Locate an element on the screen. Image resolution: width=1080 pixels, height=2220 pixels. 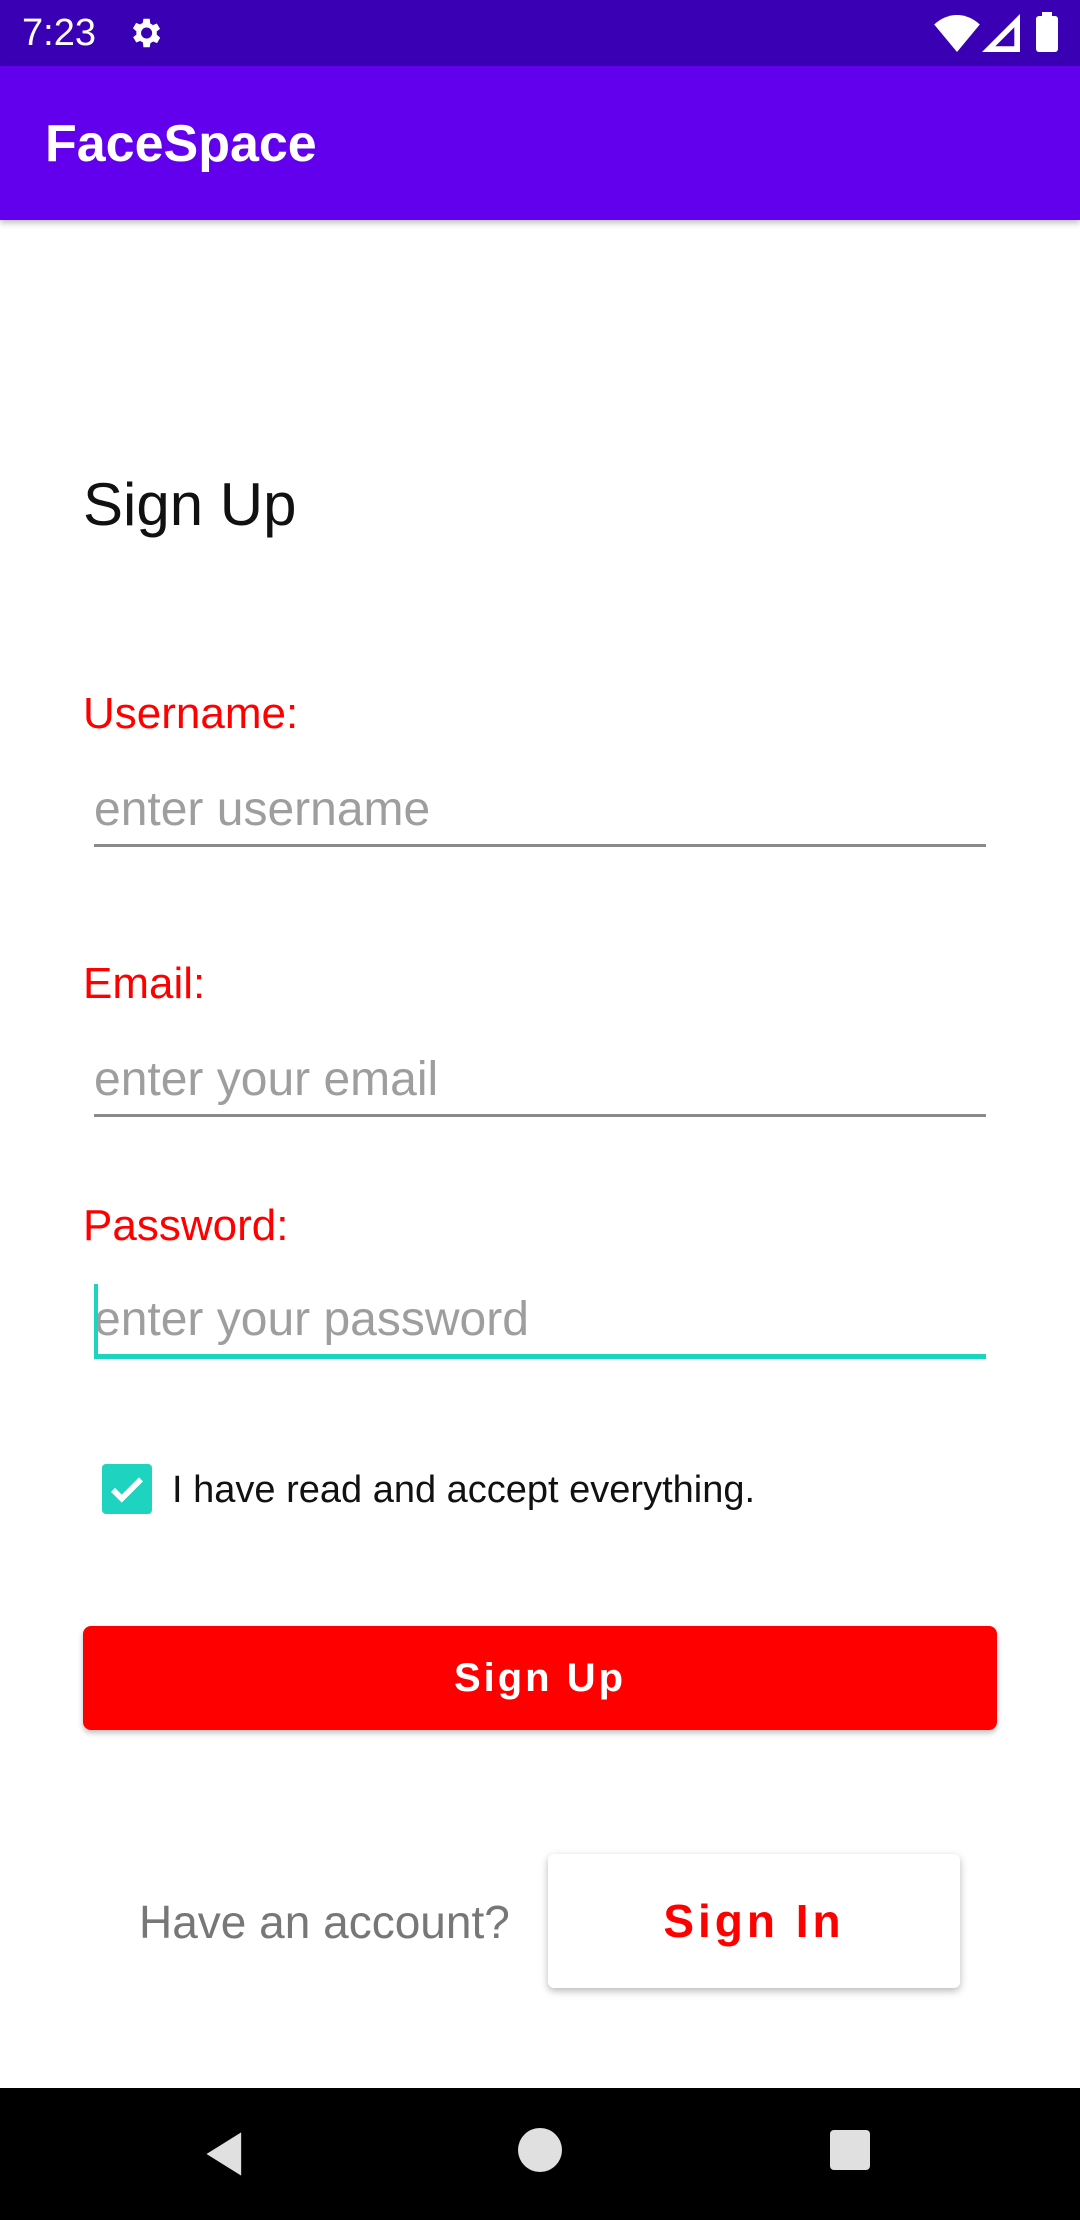
password-label: Password: is located at coordinates (186, 1225).